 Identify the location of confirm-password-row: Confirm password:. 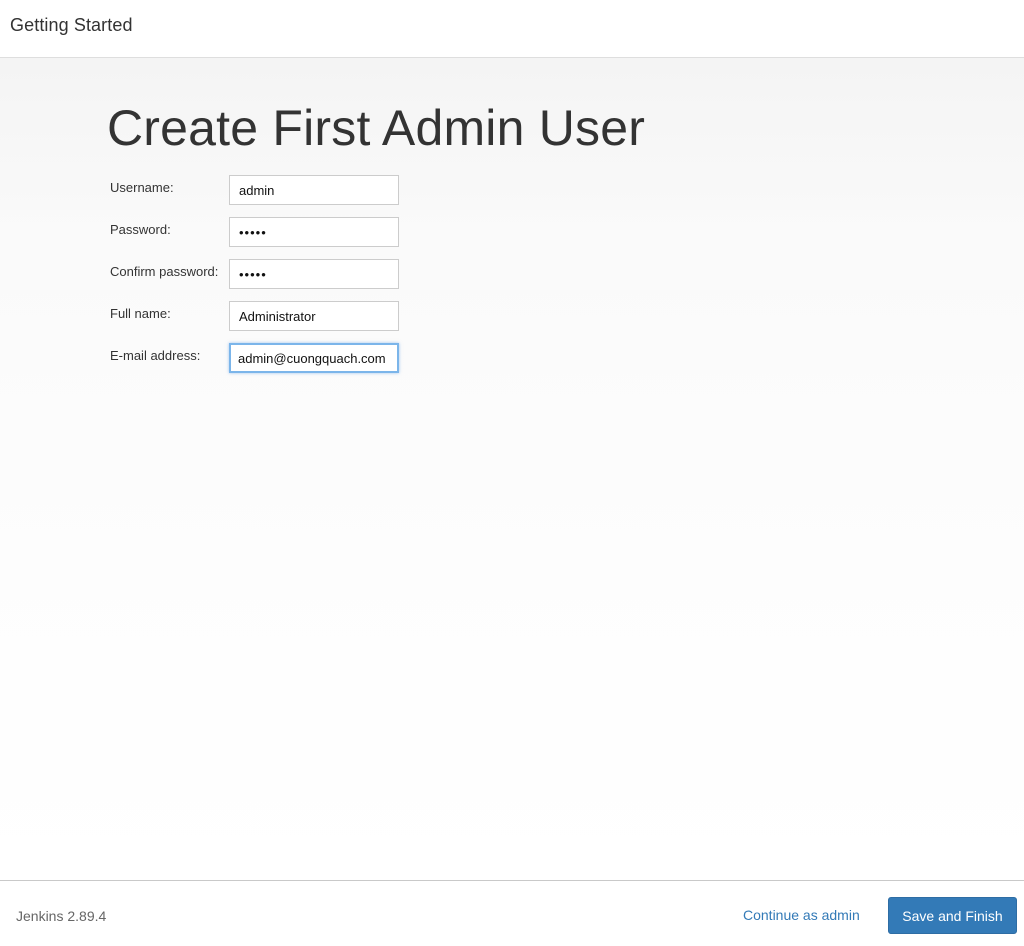
(260, 274).